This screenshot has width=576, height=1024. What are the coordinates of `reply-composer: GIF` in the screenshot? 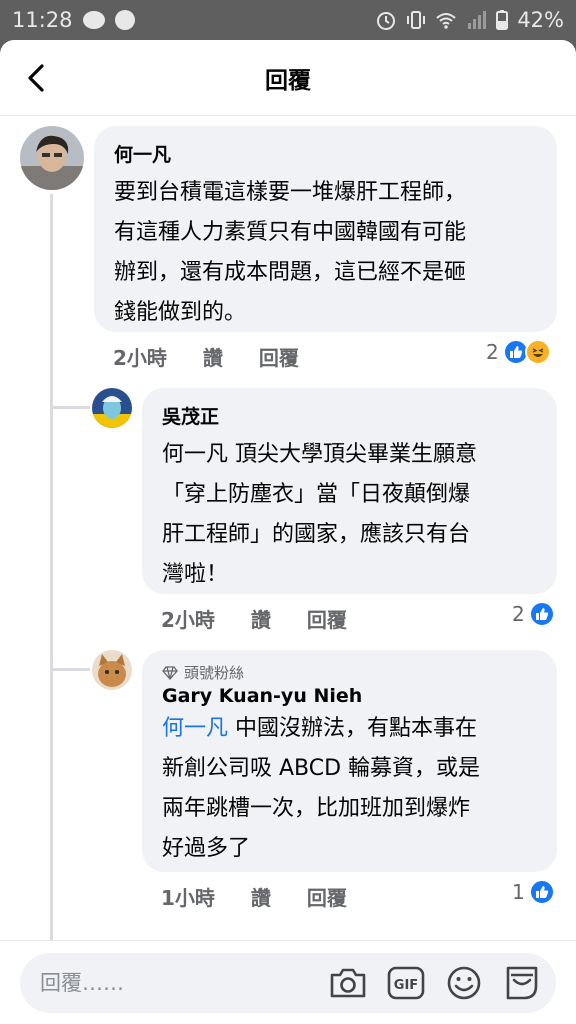 It's located at (288, 983).